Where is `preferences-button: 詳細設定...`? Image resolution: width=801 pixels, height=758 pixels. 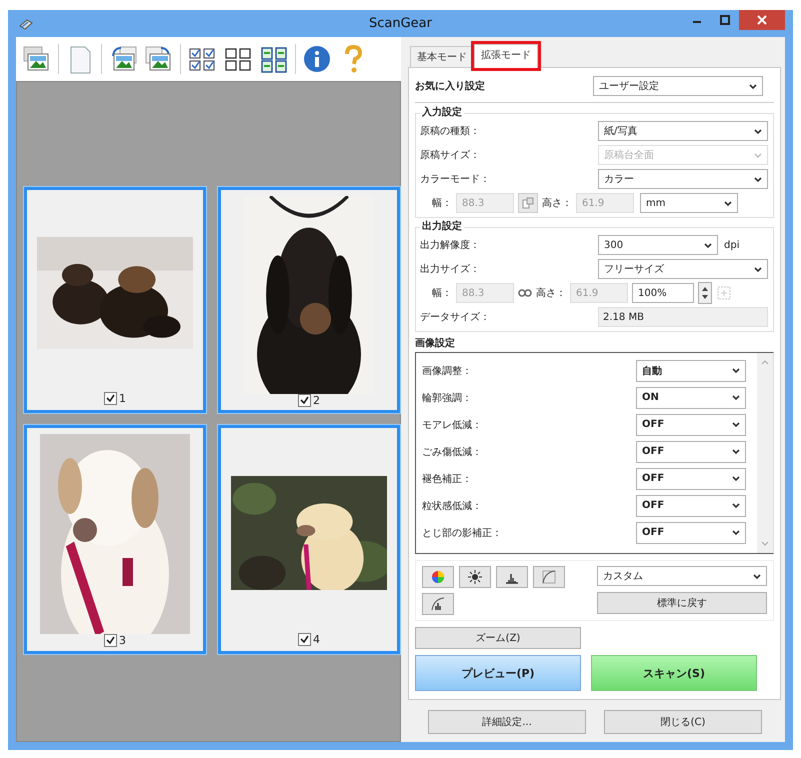 preferences-button: 詳細設定... is located at coordinates (507, 722).